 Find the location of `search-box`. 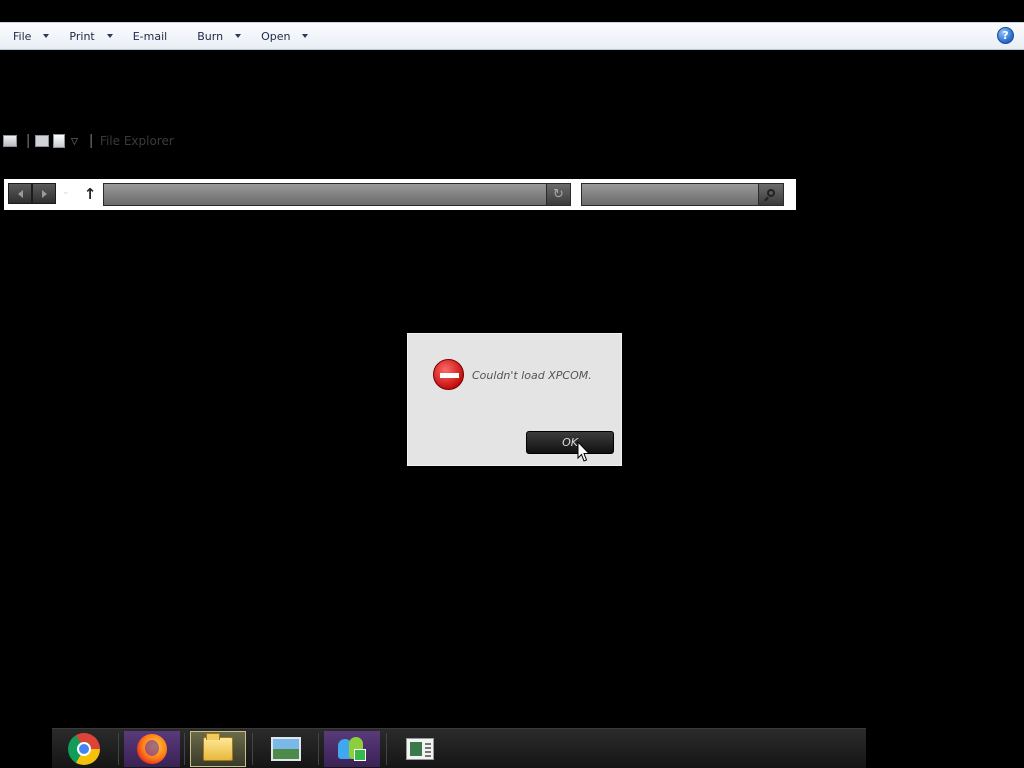

search-box is located at coordinates (682, 194).